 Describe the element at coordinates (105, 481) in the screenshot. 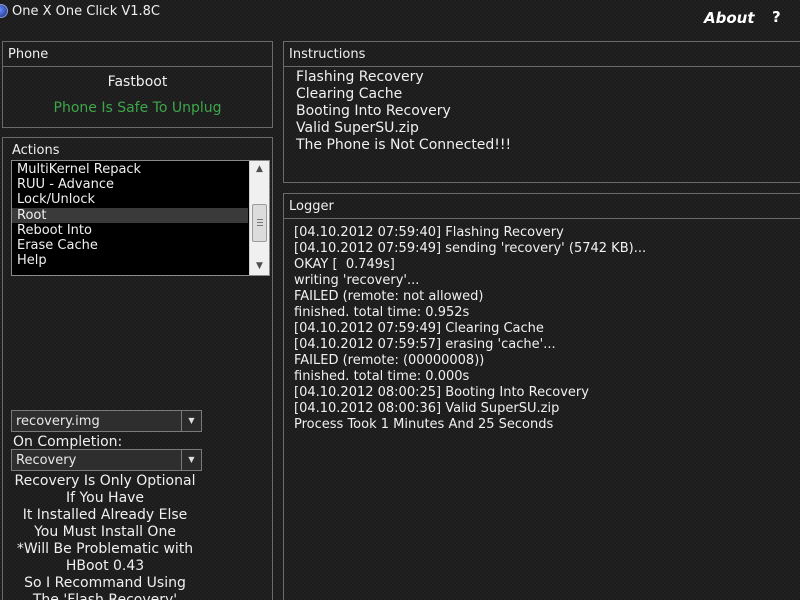

I see `note-line: Recovery Is Only Optional` at that location.